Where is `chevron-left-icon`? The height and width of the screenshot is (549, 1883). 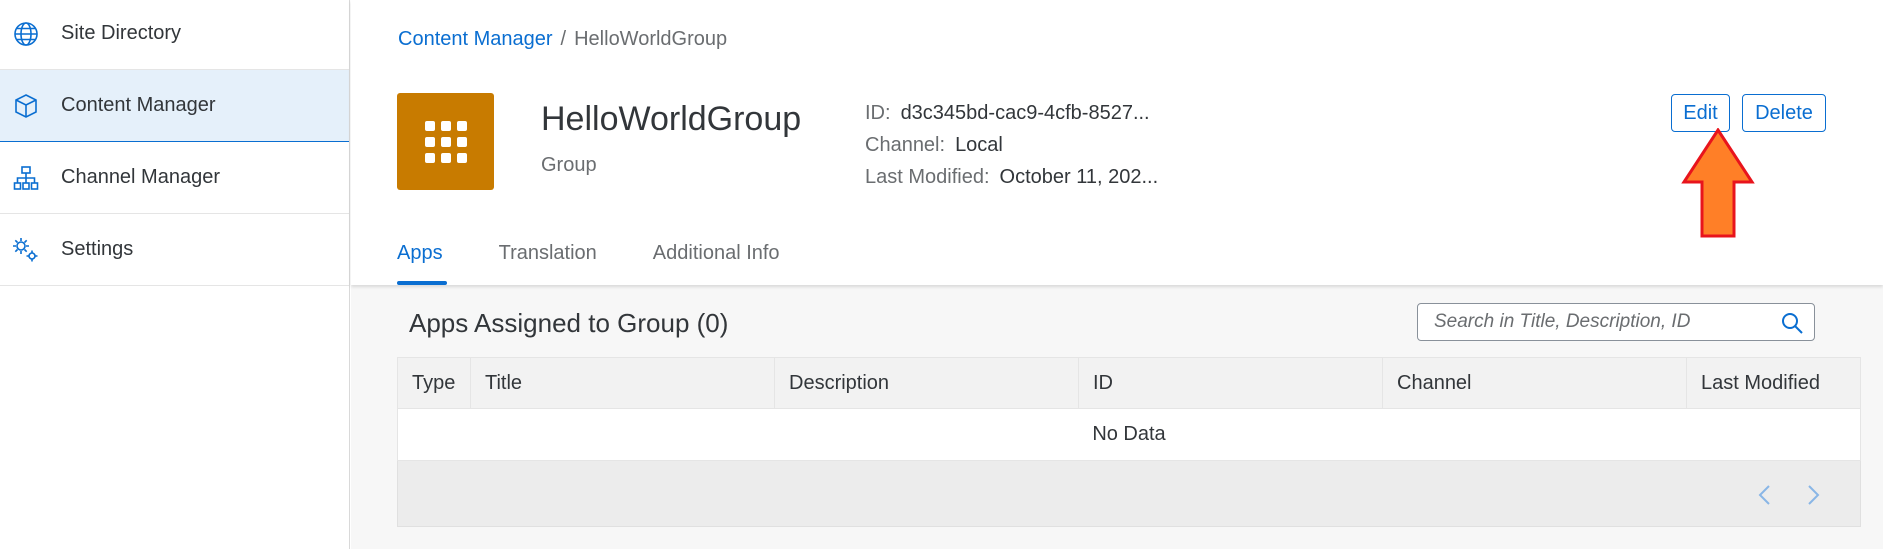
chevron-left-icon is located at coordinates (1765, 495).